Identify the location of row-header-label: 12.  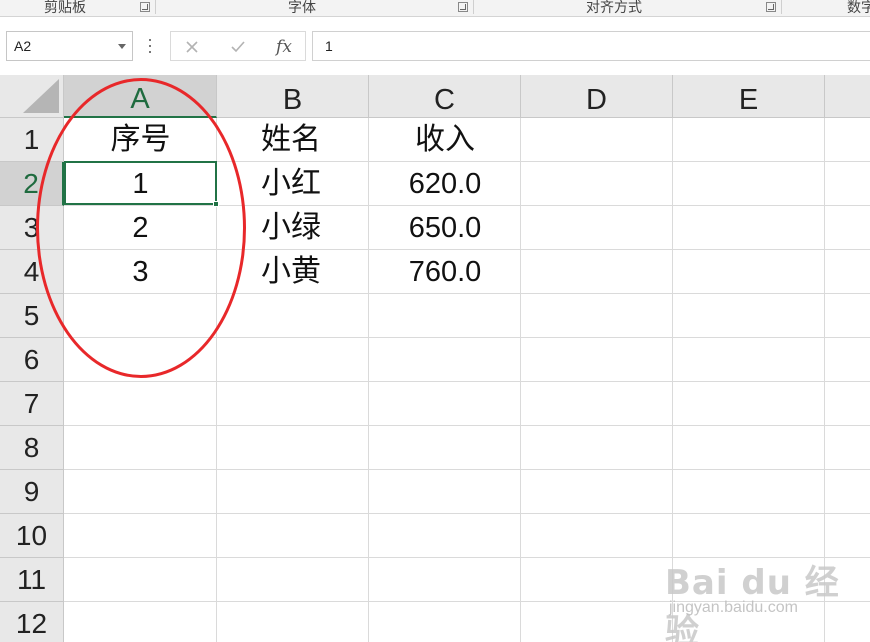
(31, 623).